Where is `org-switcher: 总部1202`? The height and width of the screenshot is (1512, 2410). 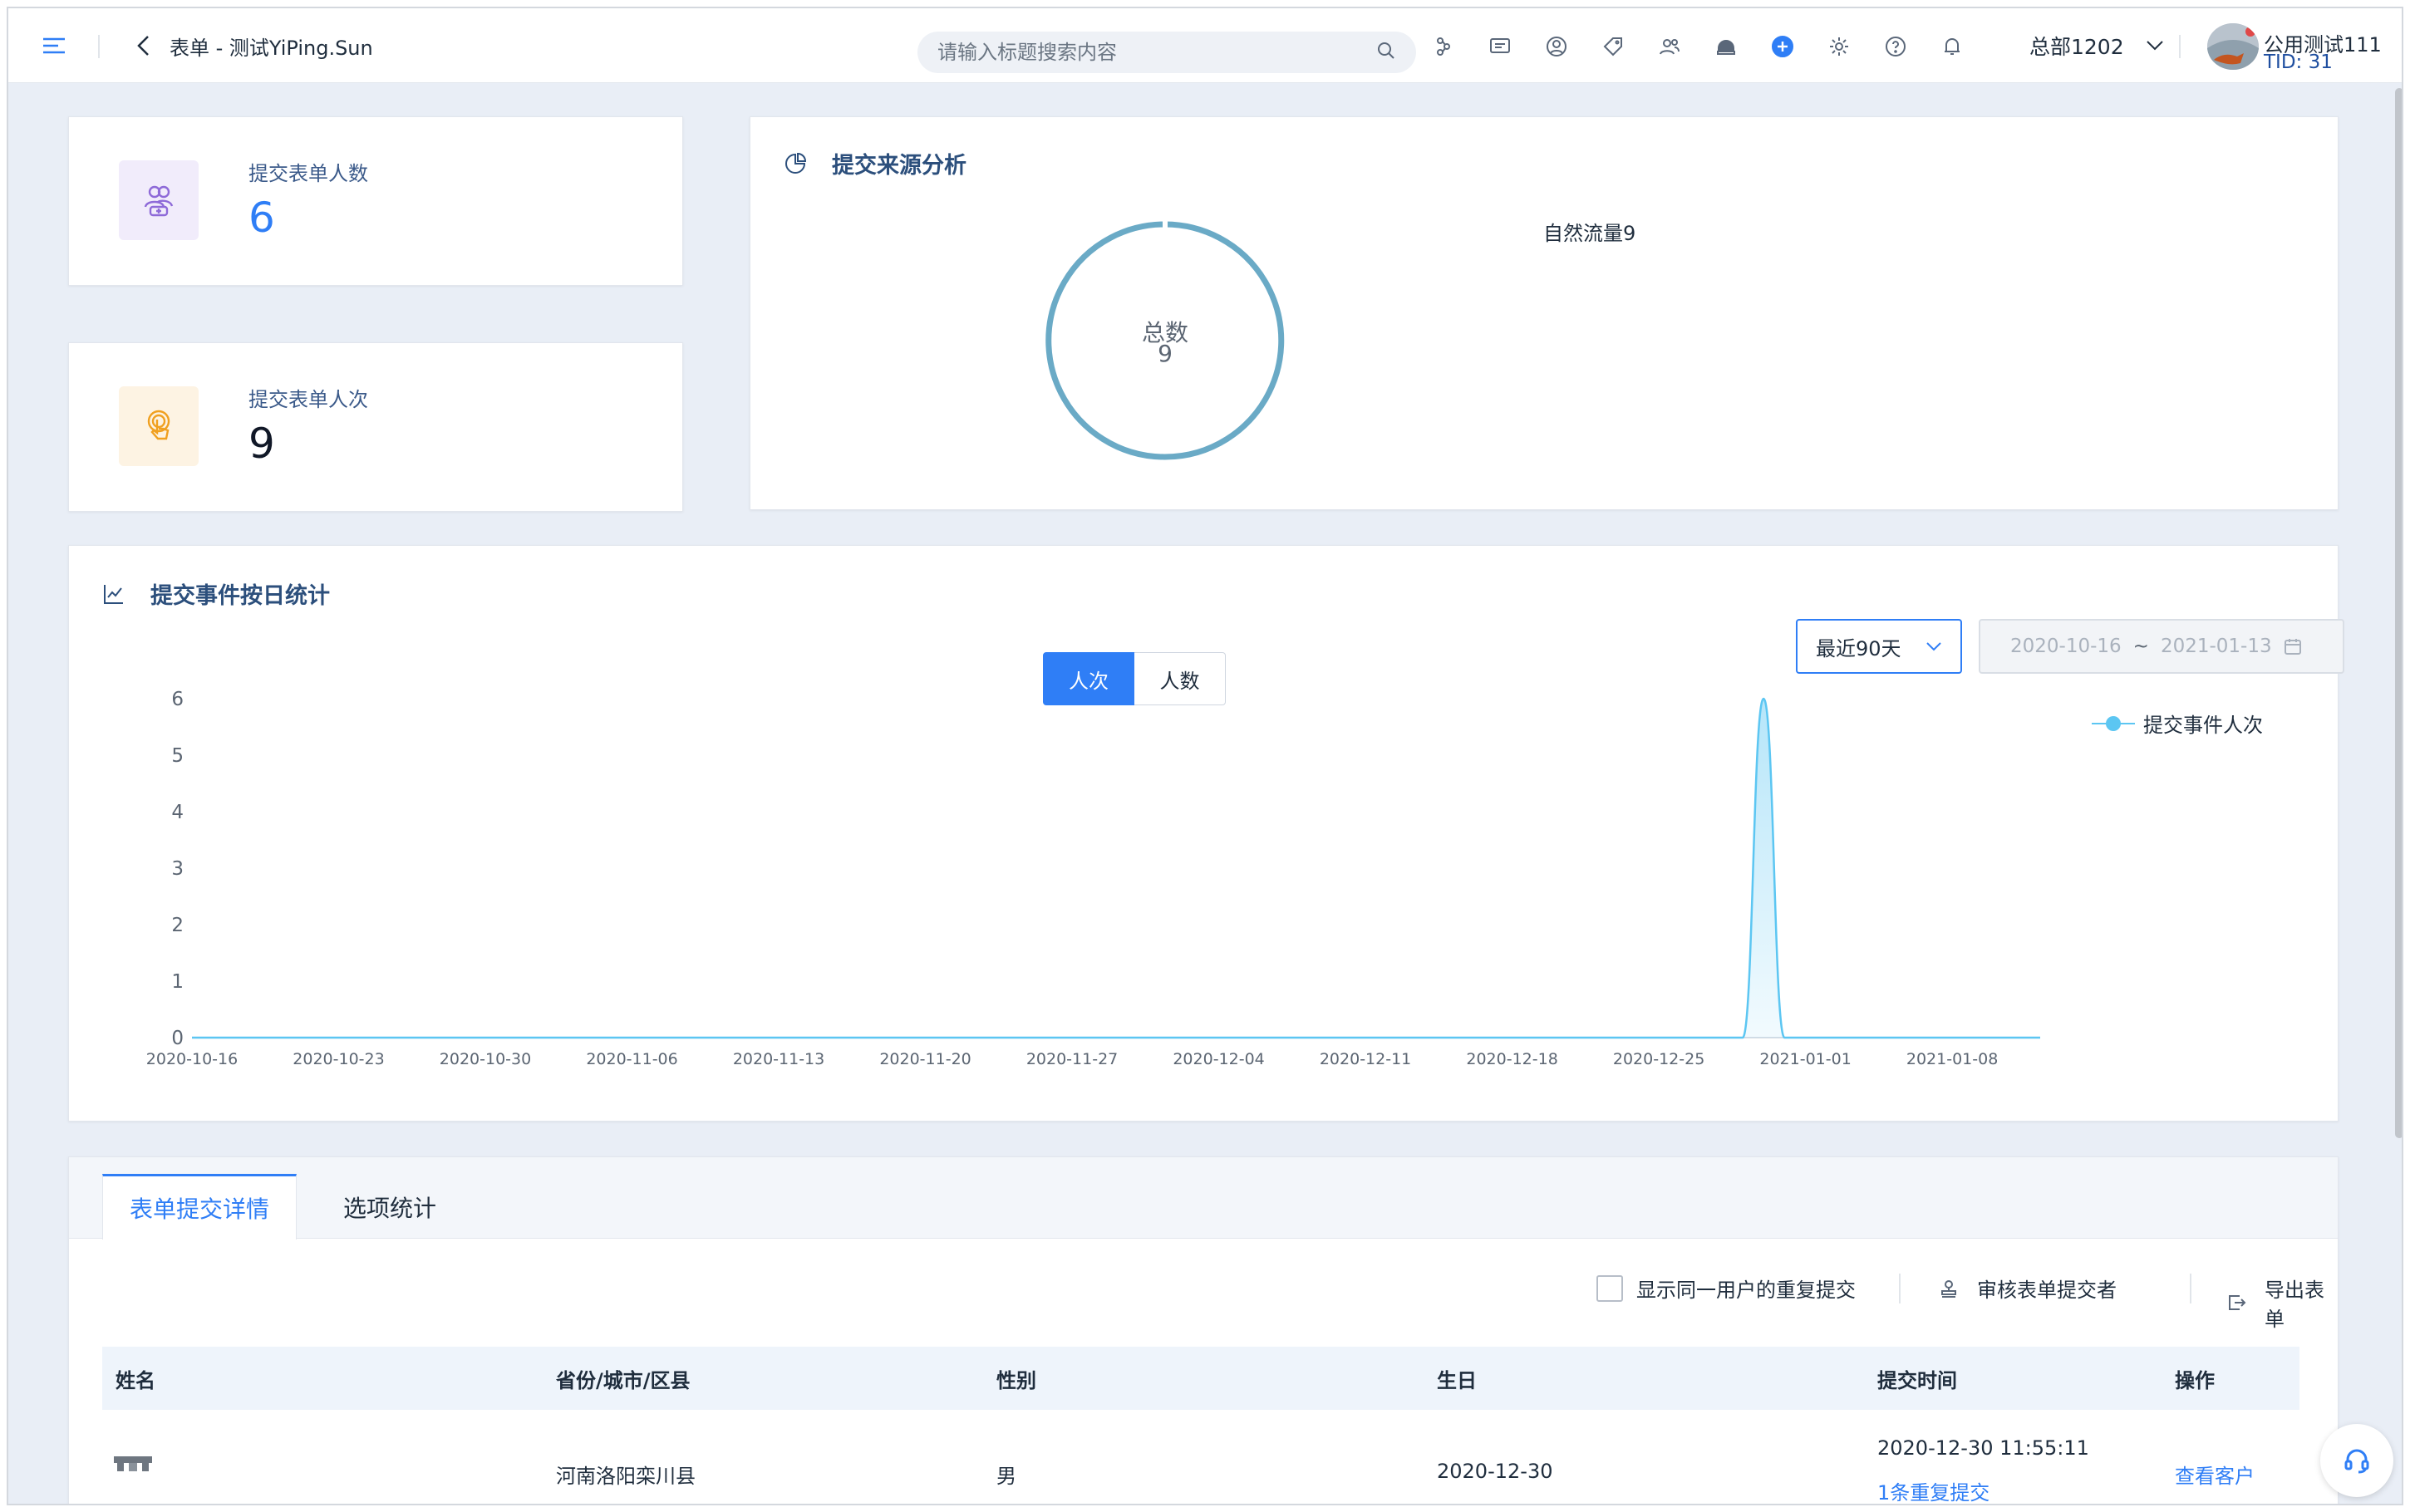 org-switcher: 总部1202 is located at coordinates (2096, 45).